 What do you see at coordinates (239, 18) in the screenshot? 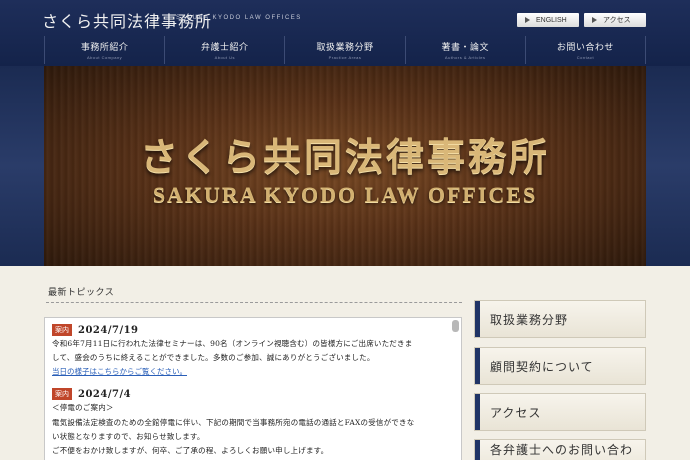
I see `site-logo-en: SAKURA KYODO LAW OFFICES` at bounding box center [239, 18].